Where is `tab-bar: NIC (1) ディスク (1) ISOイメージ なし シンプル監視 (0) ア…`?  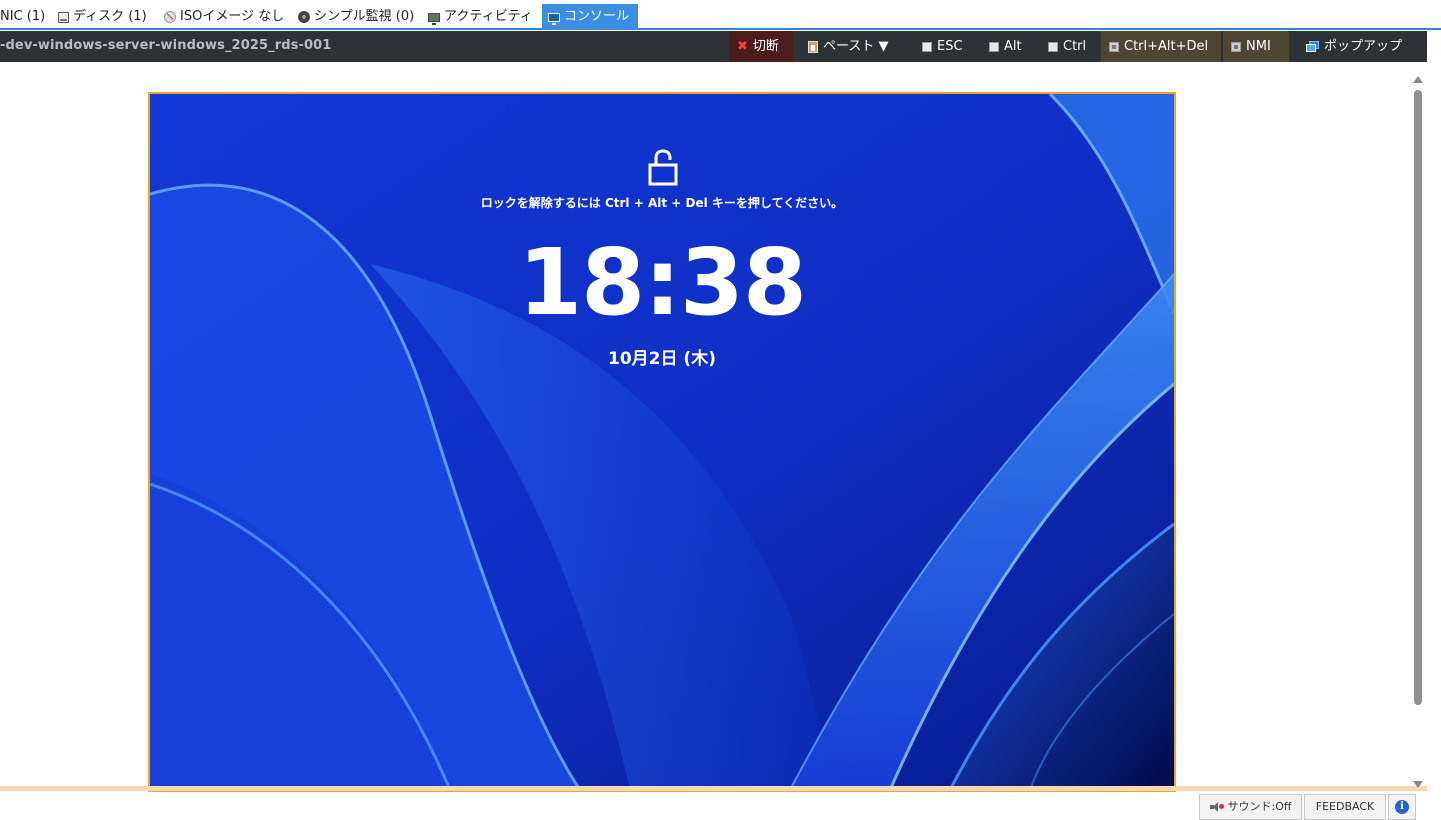 tab-bar: NIC (1) ディスク (1) ISOイメージ なし シンプル監視 (0) ア… is located at coordinates (720, 15).